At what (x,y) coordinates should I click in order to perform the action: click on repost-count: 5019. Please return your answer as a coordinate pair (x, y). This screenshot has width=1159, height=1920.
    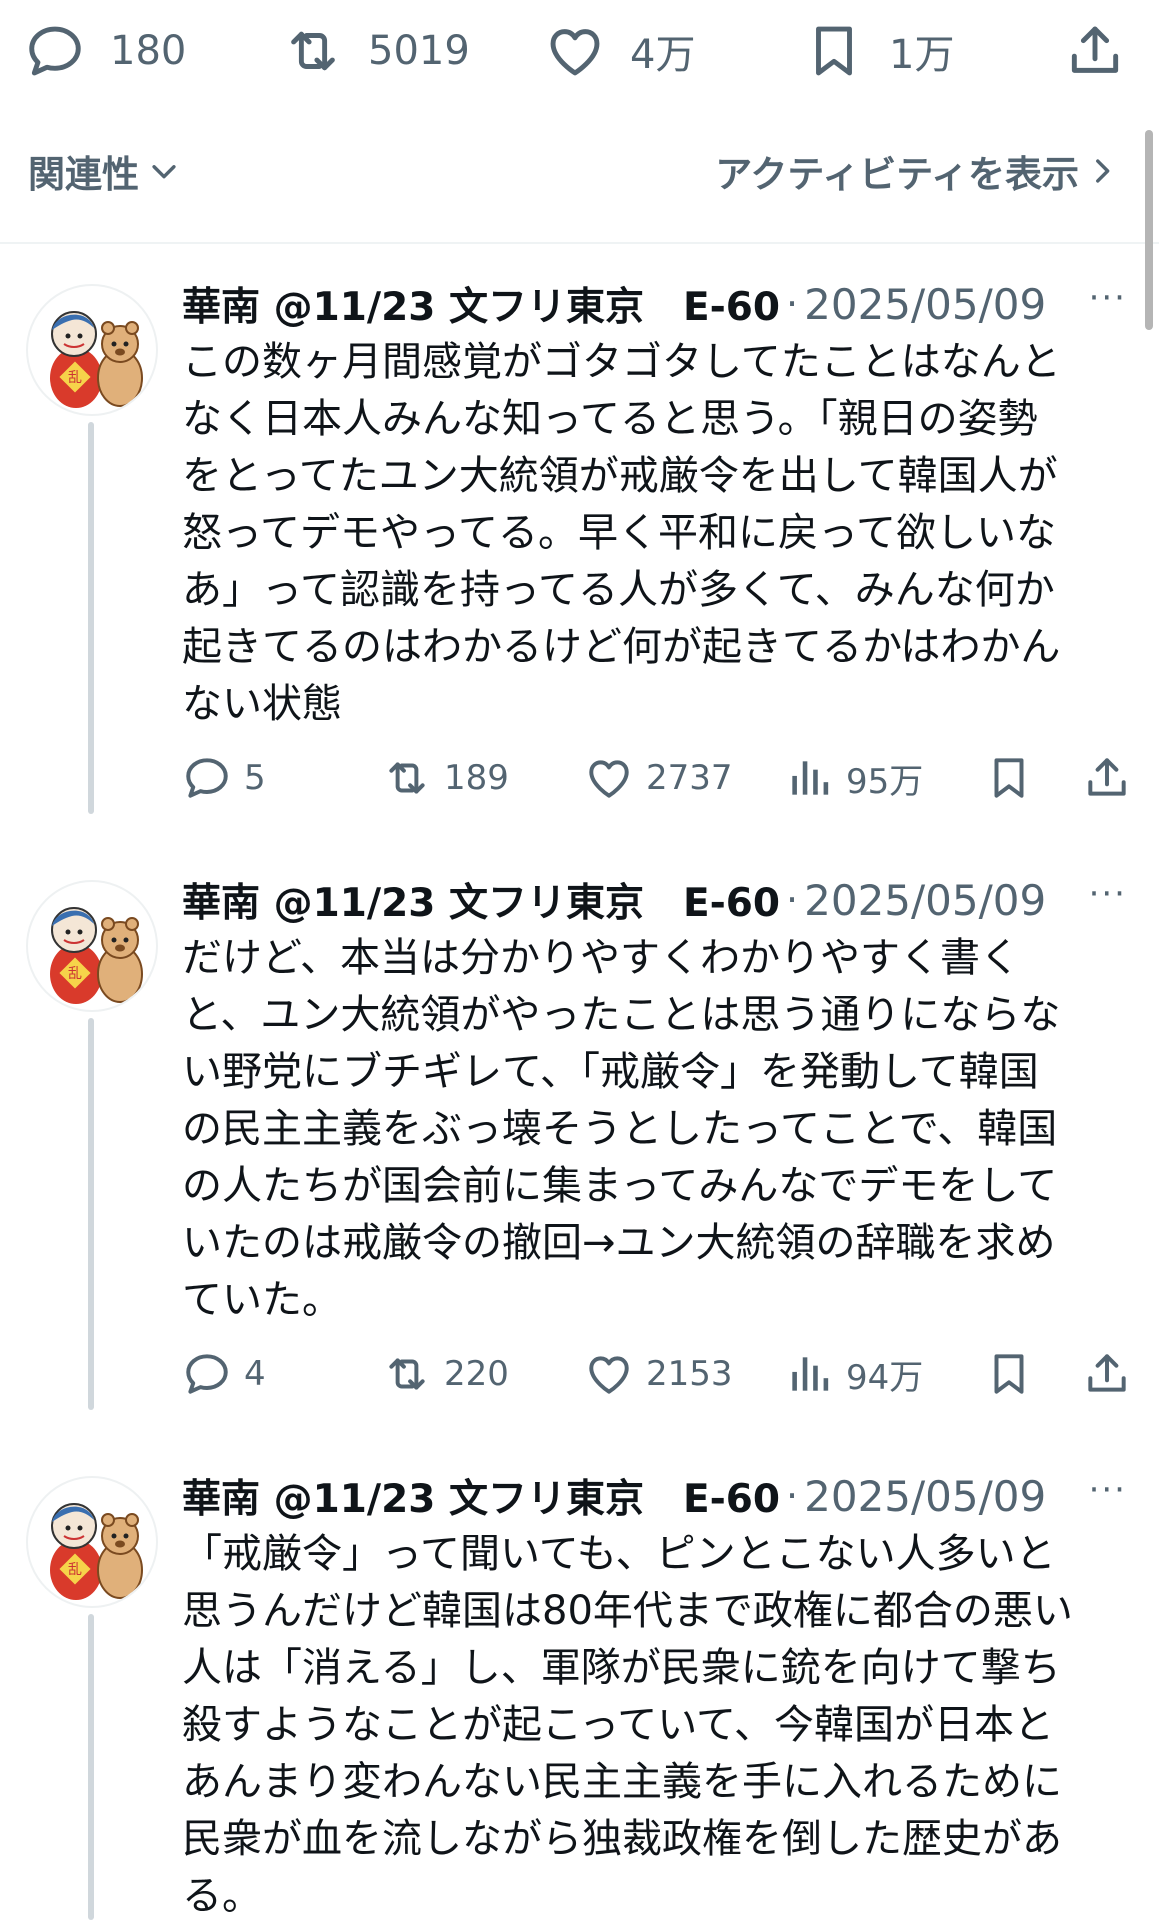
    Looking at the image, I should click on (419, 51).